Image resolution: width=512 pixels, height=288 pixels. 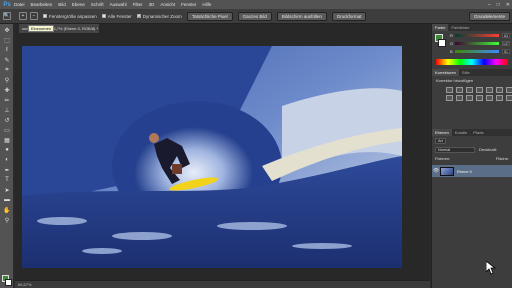 I want to click on zoom-in-icon: +, so click(x=23, y=16).